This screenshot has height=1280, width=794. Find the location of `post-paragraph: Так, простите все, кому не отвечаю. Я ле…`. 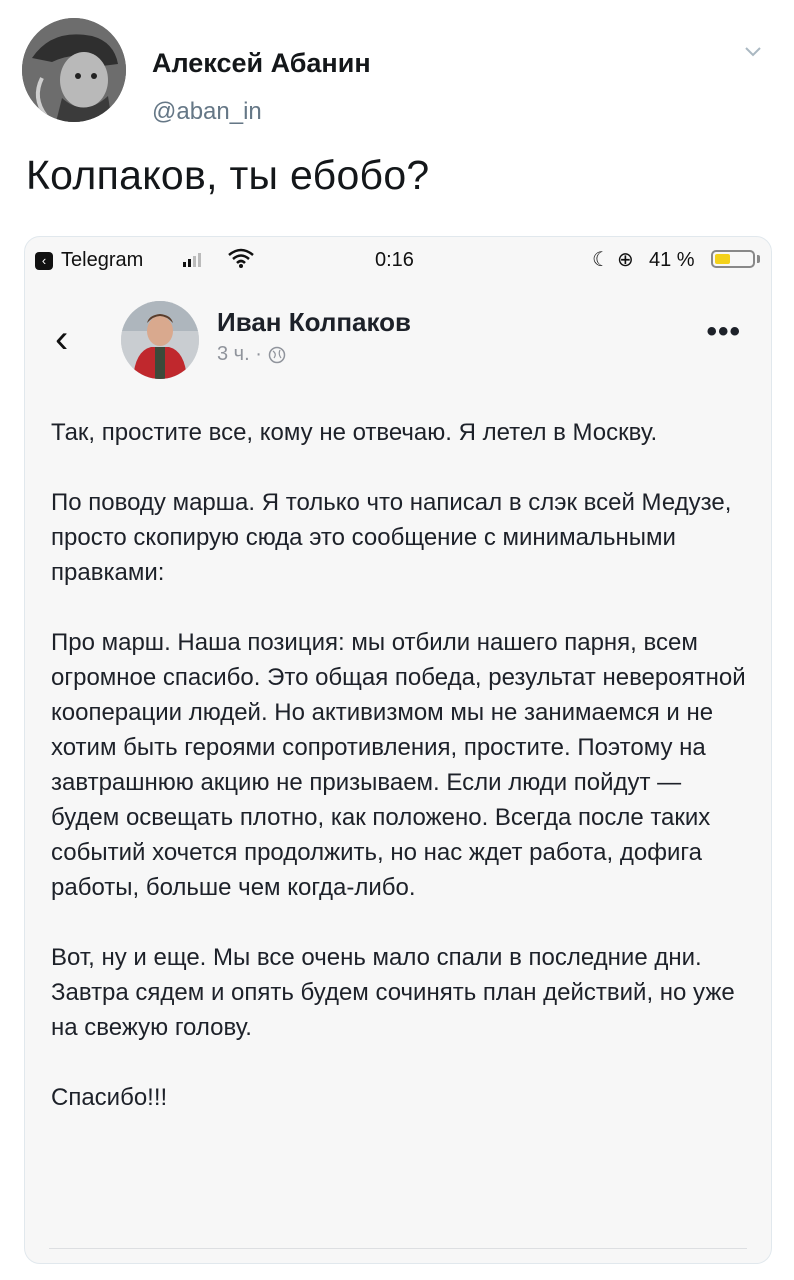

post-paragraph: Так, простите все, кому не отвечаю. Я ле… is located at coordinates (354, 432).